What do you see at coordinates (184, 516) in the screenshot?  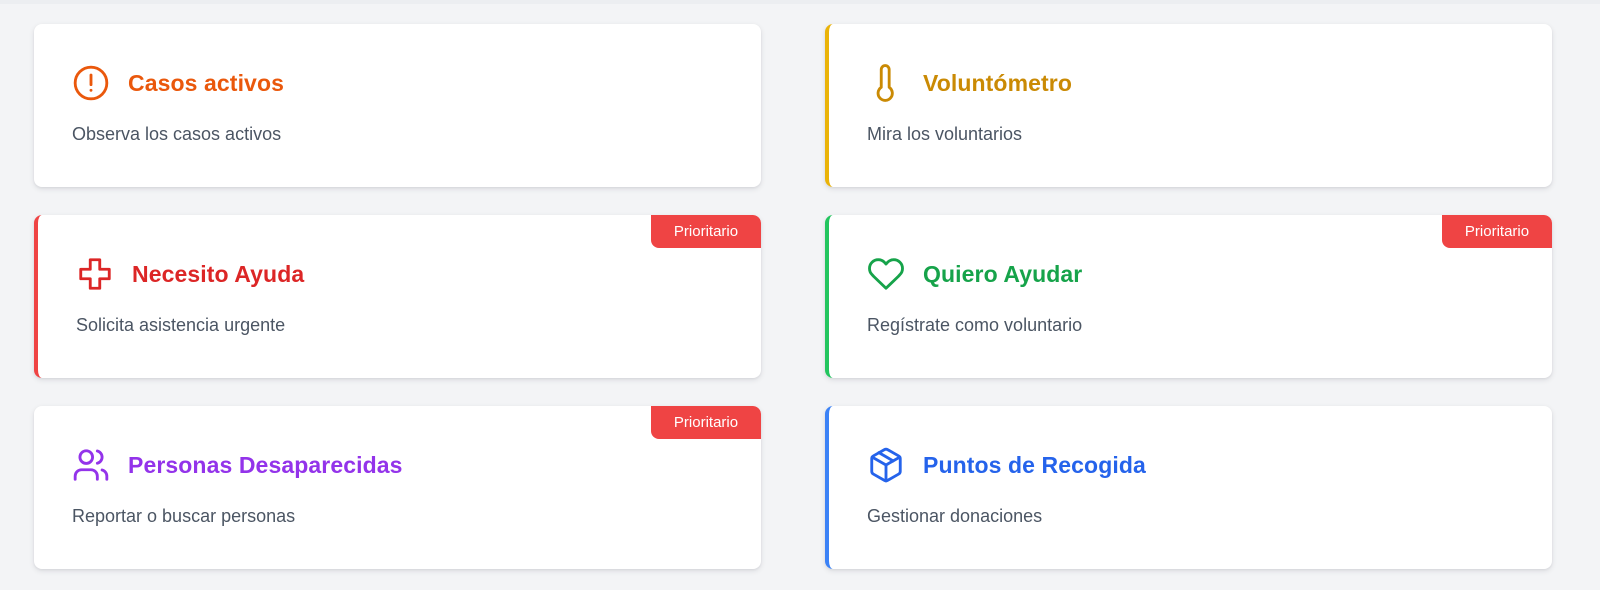 I see `card-description: Reportar o buscar personas` at bounding box center [184, 516].